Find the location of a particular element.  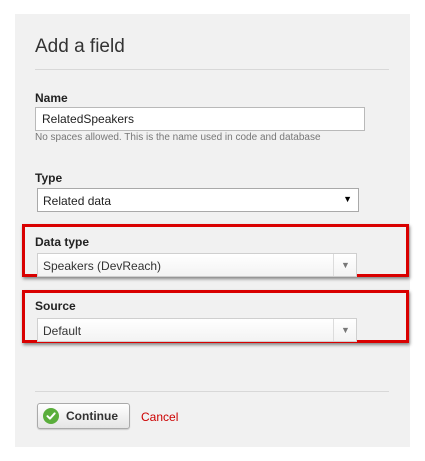

source-label: Source is located at coordinates (55, 306).